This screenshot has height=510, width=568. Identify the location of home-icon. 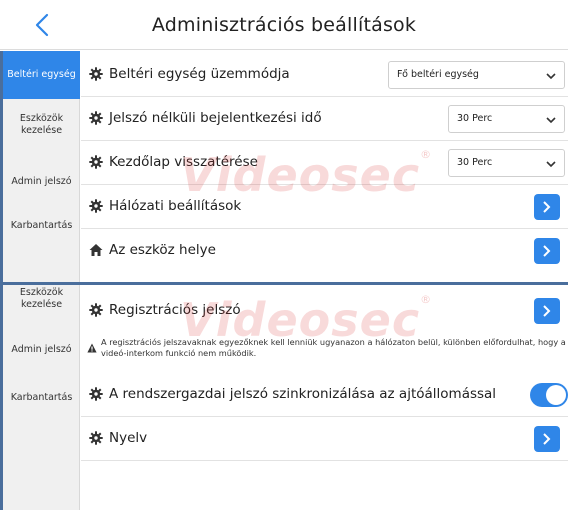
(96, 250).